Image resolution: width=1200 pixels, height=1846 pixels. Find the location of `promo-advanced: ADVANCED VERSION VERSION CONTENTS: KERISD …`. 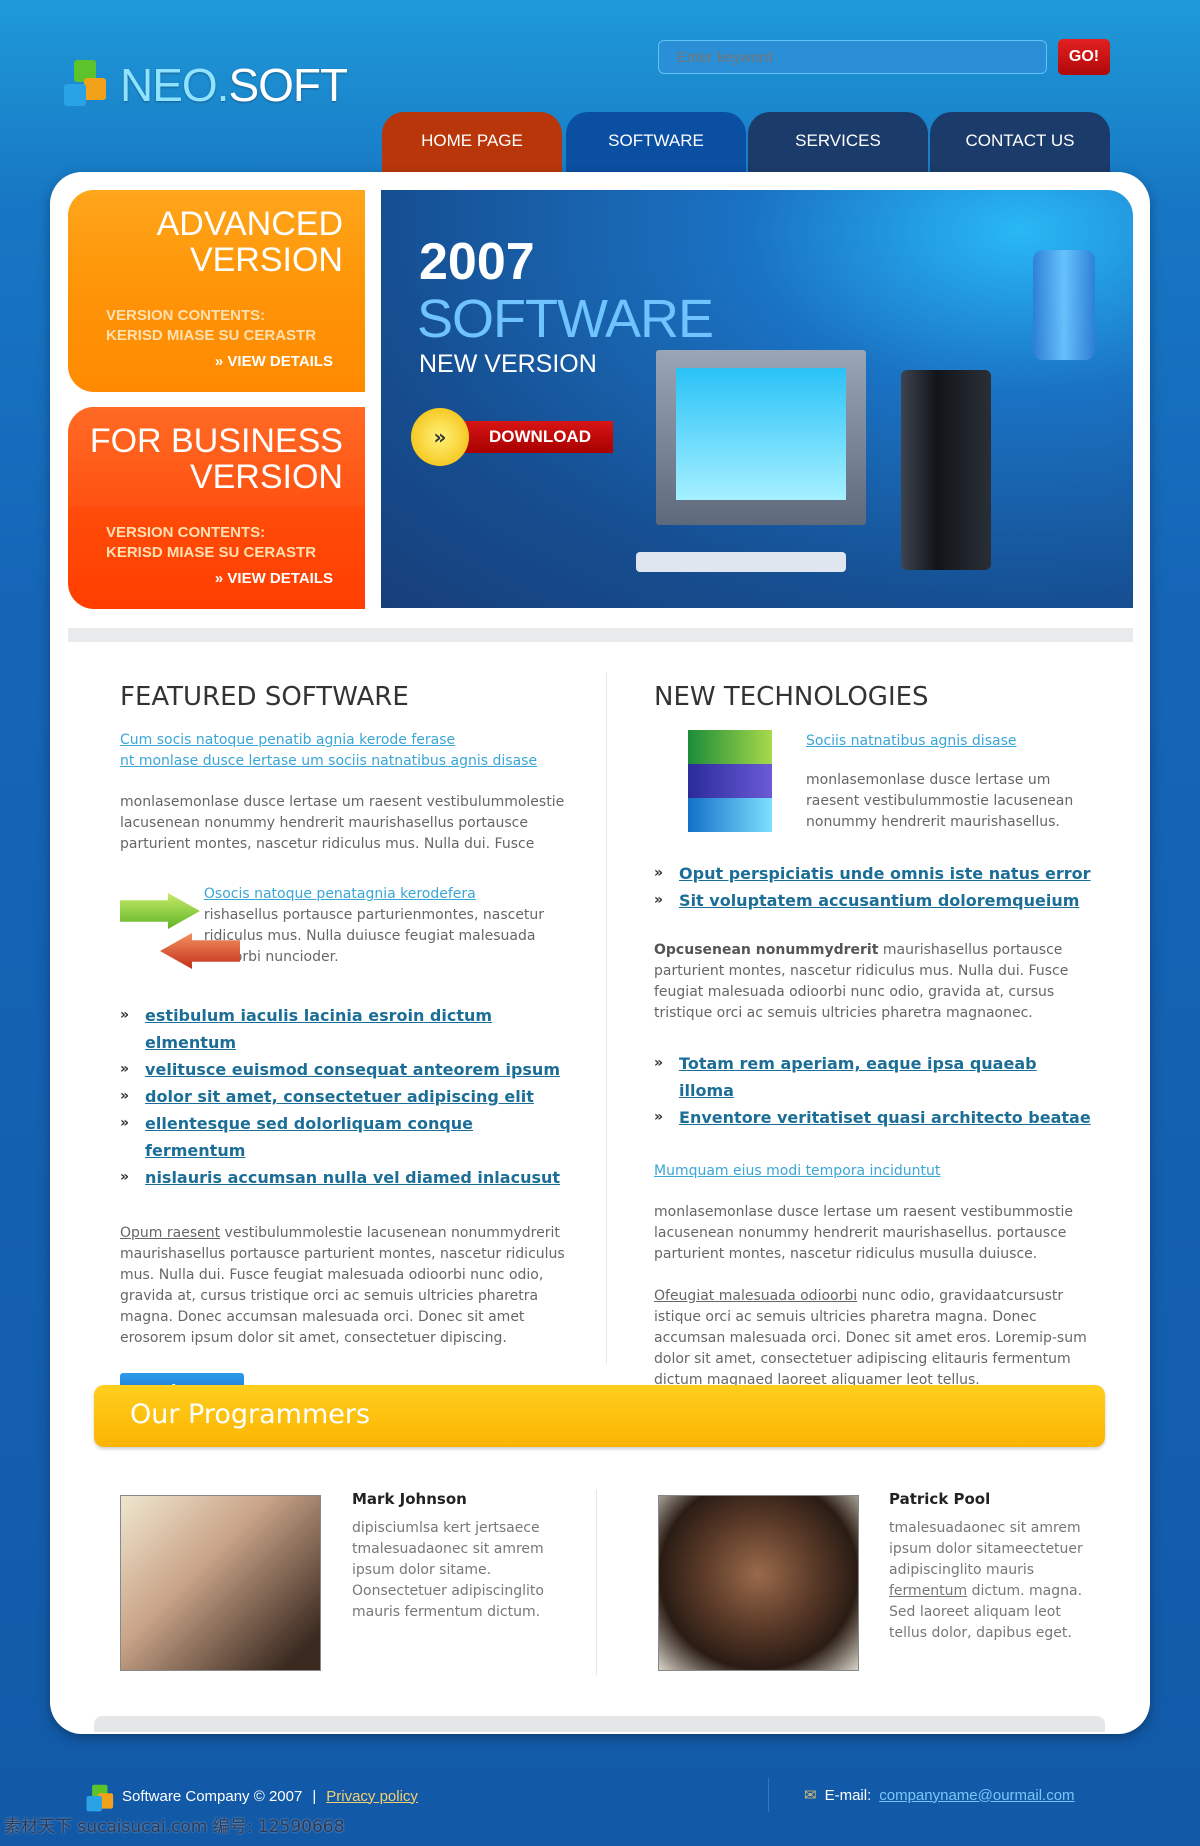

promo-advanced: ADVANCED VERSION VERSION CONTENTS: KERISD … is located at coordinates (216, 291).